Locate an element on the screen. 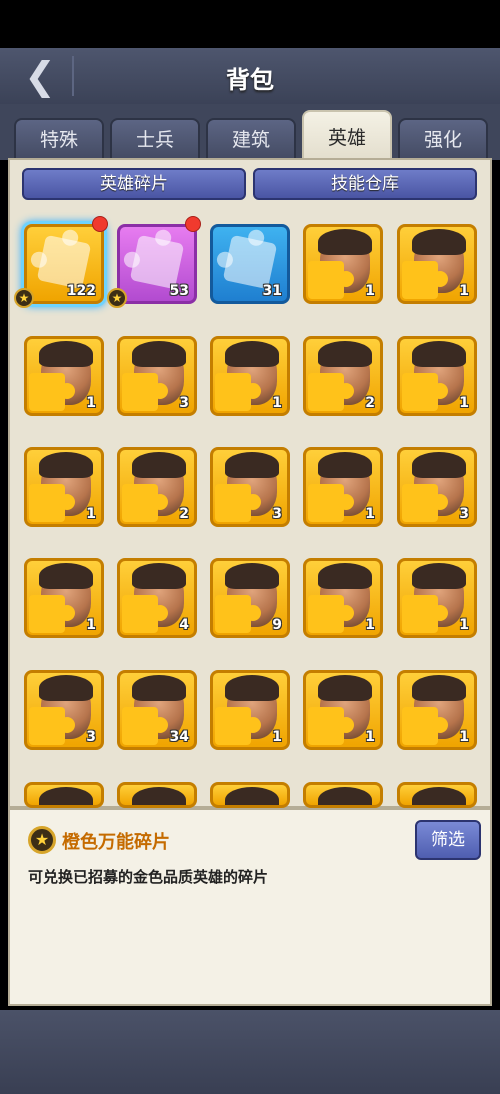  universal-shard-item: 53 is located at coordinates (157, 264).